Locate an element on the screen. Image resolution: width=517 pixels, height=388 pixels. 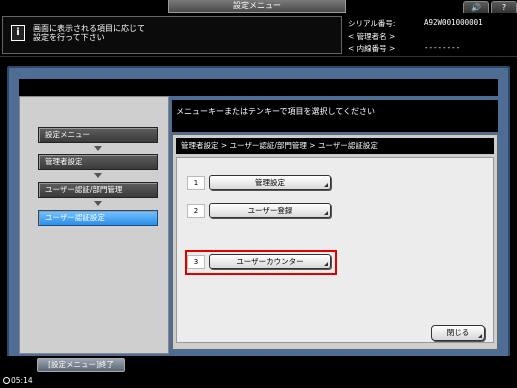
message-line-1: 画面に表示される項目に応じて is located at coordinates (89, 28).